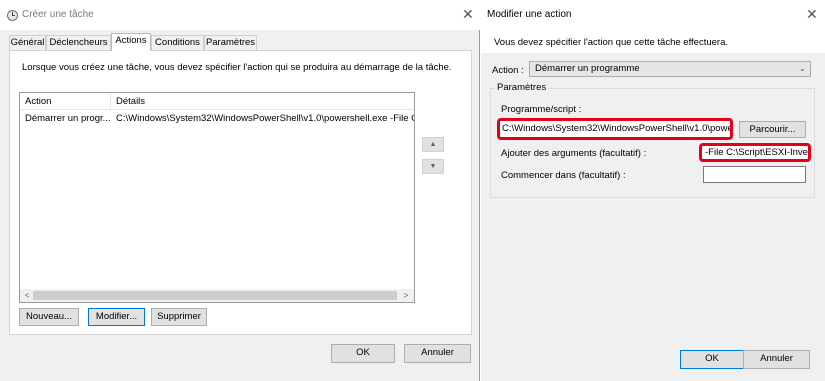  What do you see at coordinates (179, 317) in the screenshot?
I see `delete-button: Supprimer` at bounding box center [179, 317].